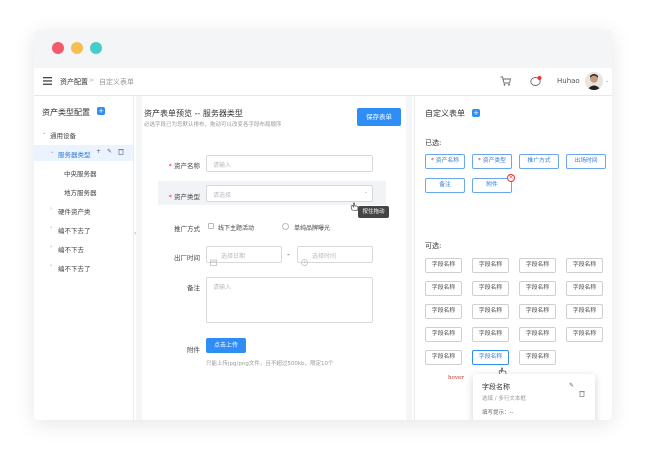  I want to click on sidebar-tree-item: 中央服务器, so click(80, 173).